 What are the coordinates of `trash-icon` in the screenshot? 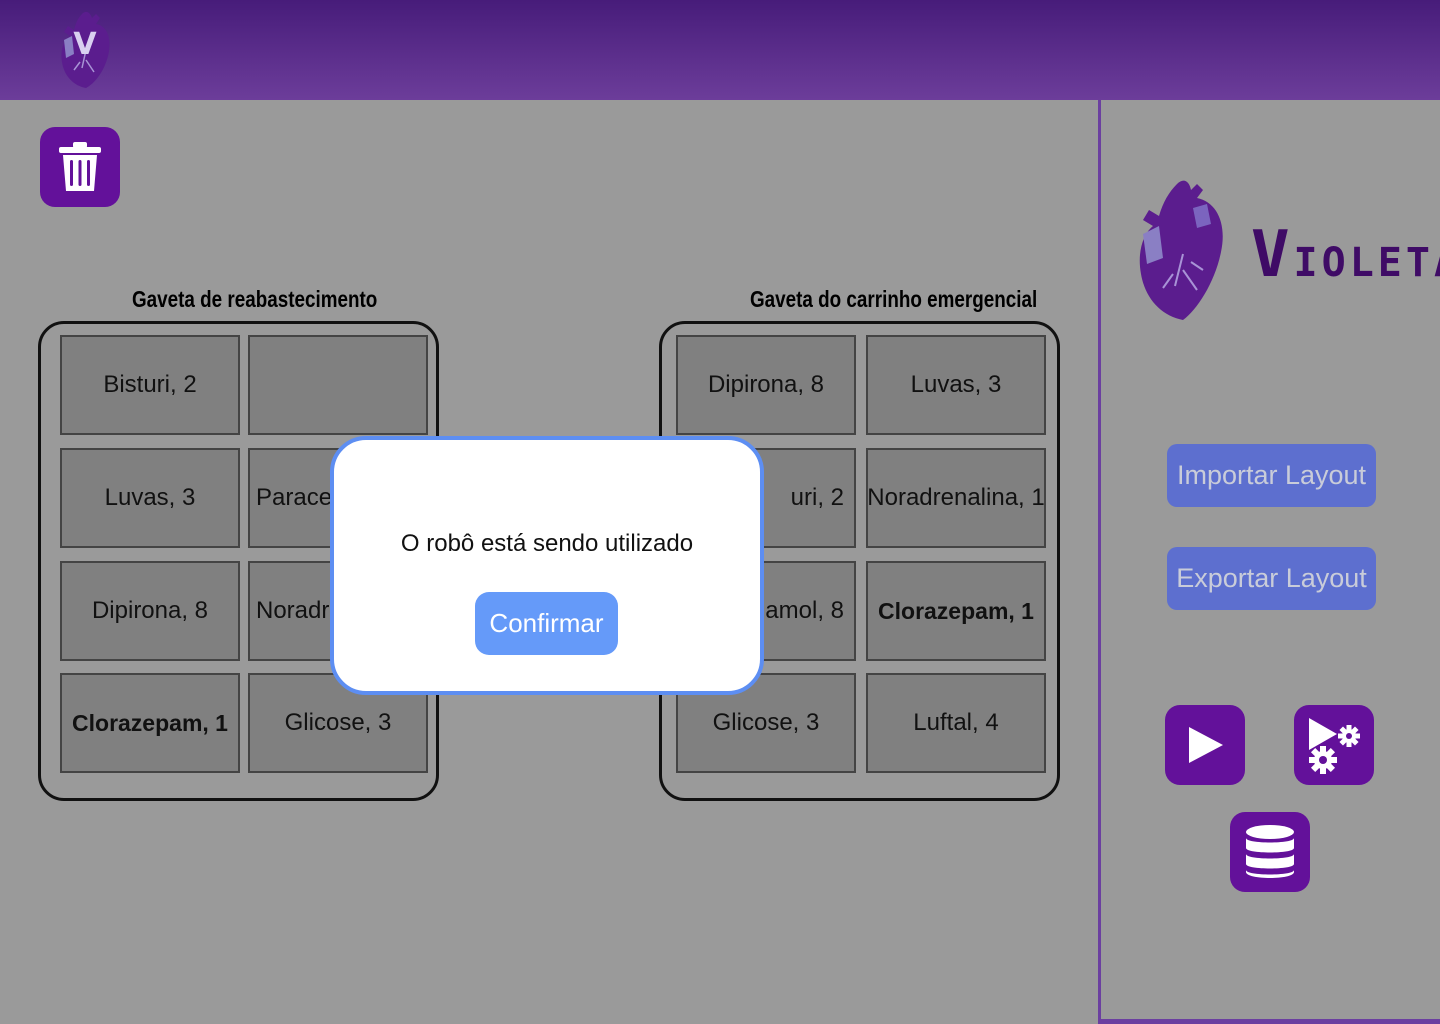 It's located at (80, 166).